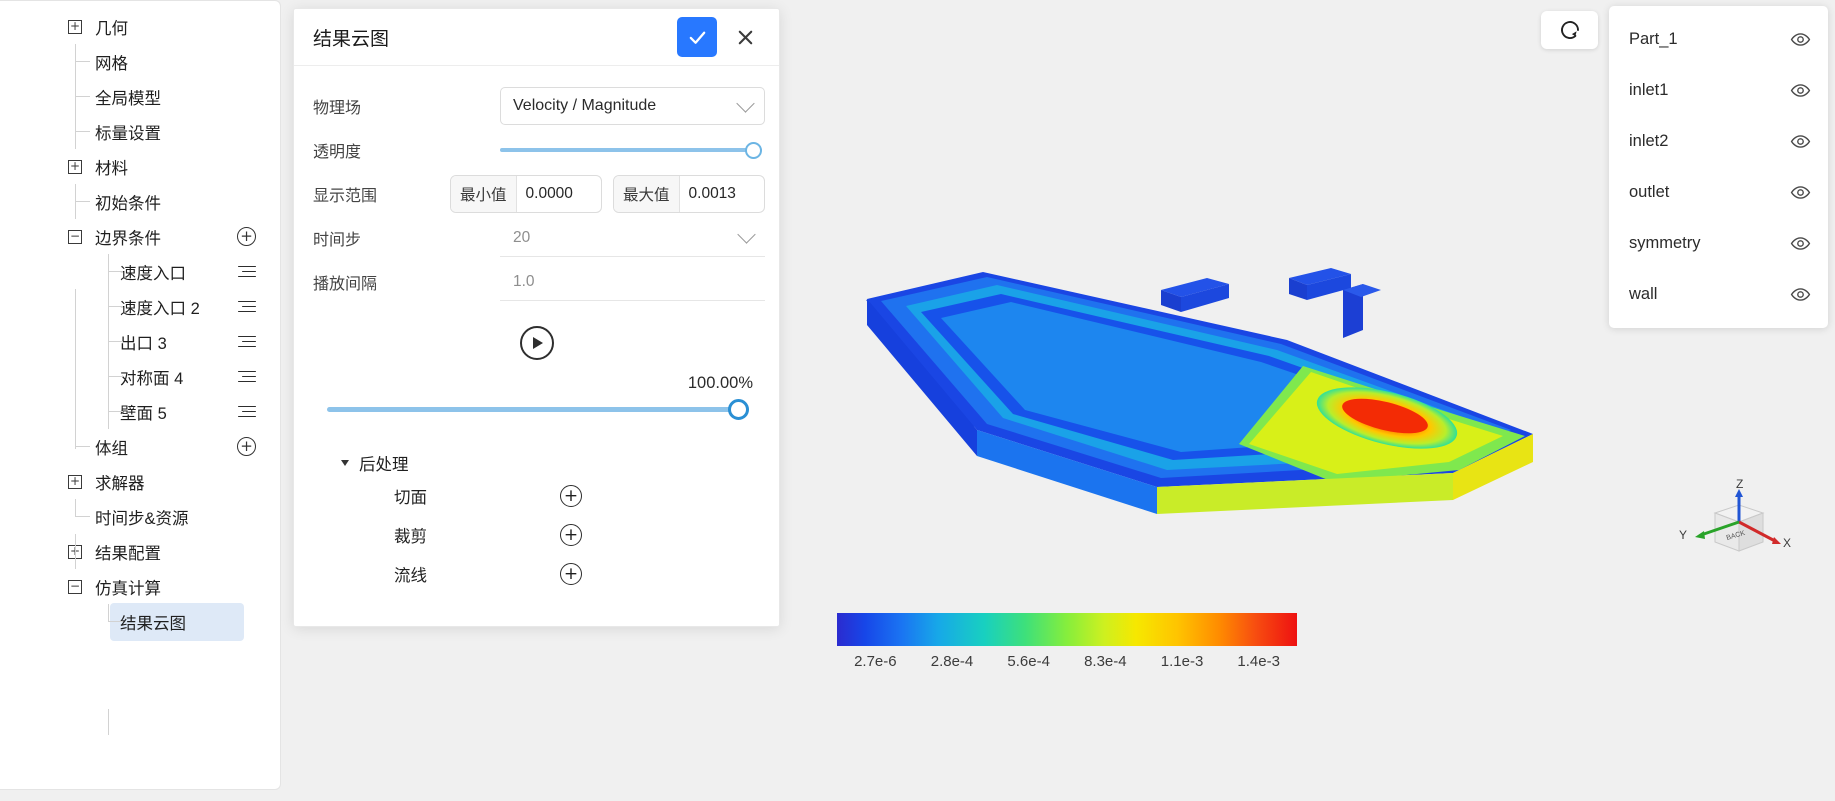 The width and height of the screenshot is (1835, 801). Describe the element at coordinates (553, 574) in the screenshot. I see `post-item-2: 流线 +` at that location.